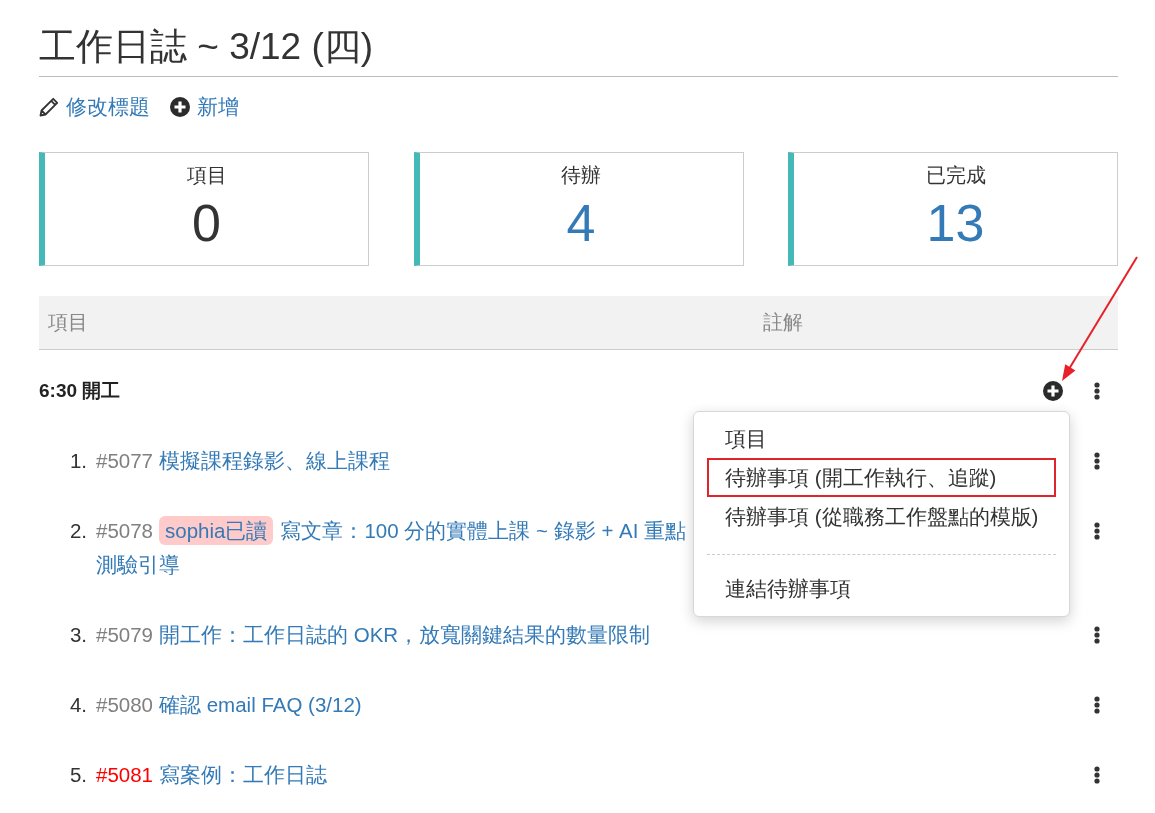  I want to click on stat-label: 待辦, so click(581, 175).